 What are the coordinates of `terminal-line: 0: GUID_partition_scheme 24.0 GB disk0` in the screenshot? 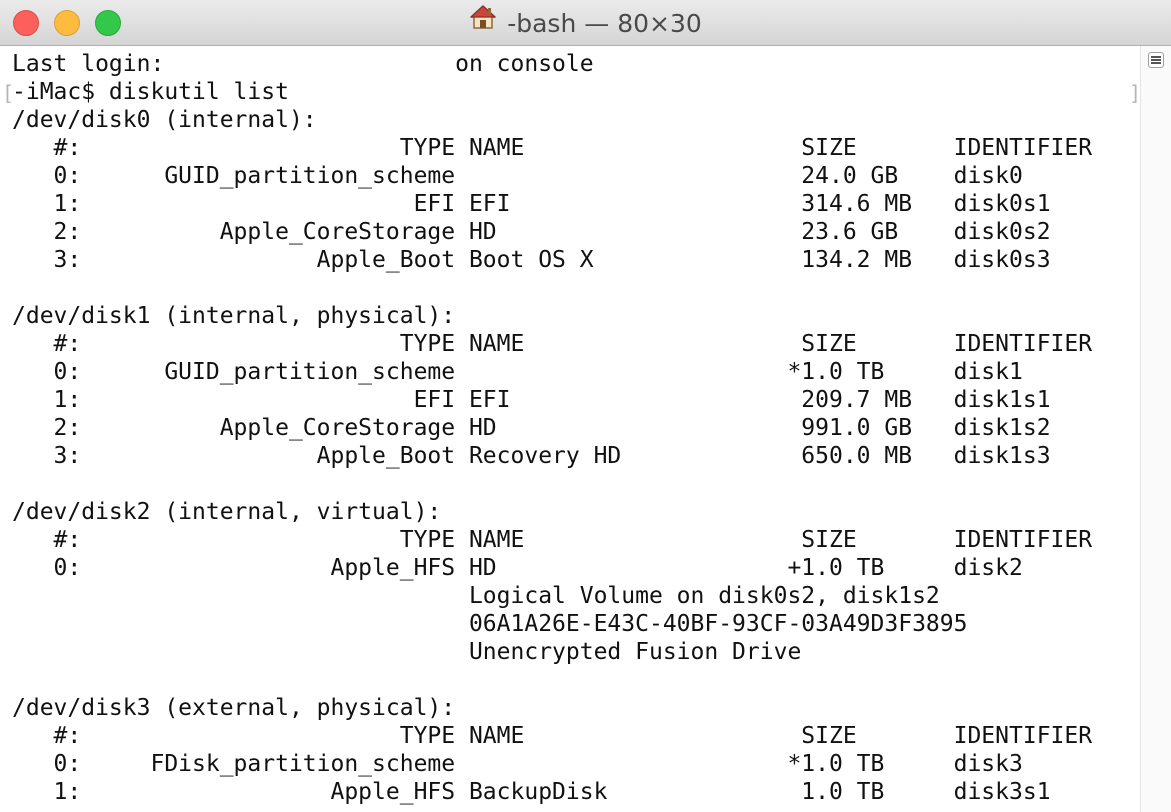 It's located at (517, 176).